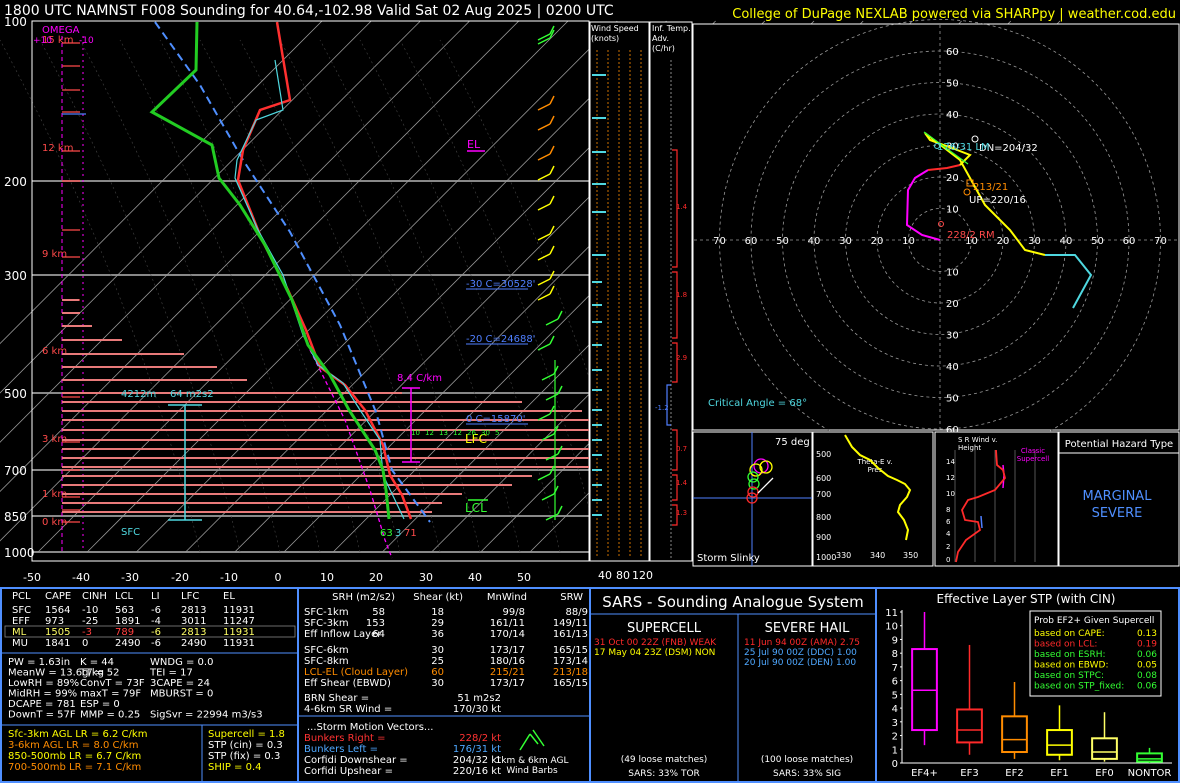 This screenshot has height=783, width=1180. Describe the element at coordinates (577, 612) in the screenshot. I see `kinematic-cell: 88/9` at that location.